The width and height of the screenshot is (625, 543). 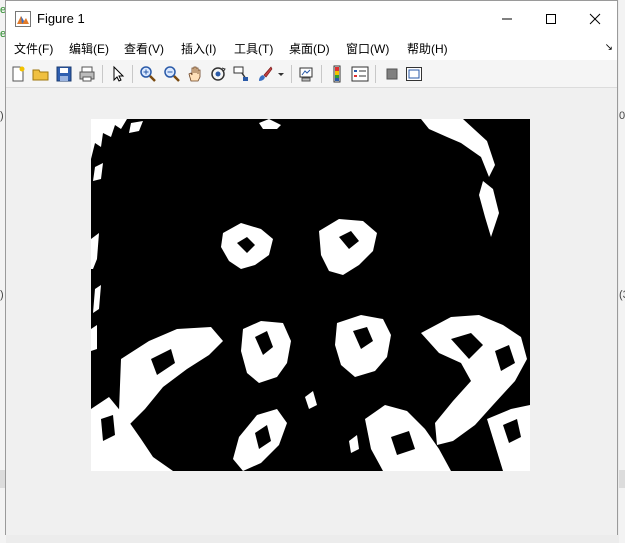 I want to click on minimize-button, so click(x=507, y=18).